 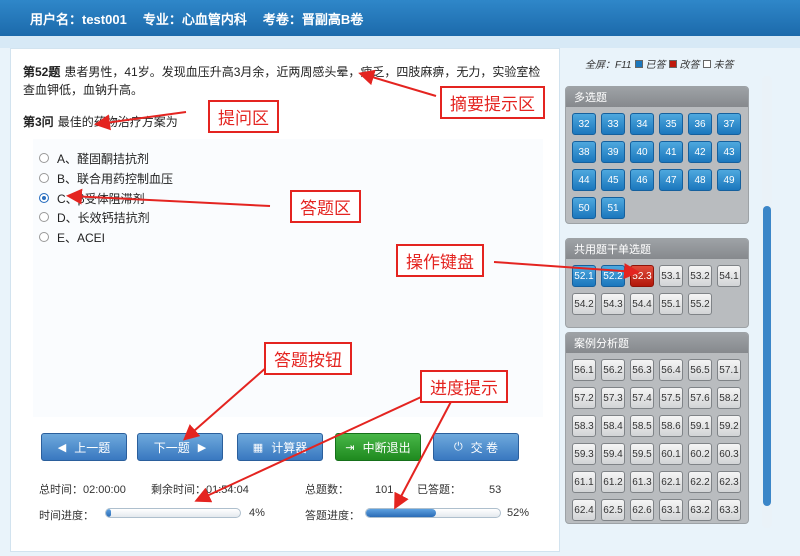 I want to click on total-questions: 总题数： 101, so click(x=349, y=490).